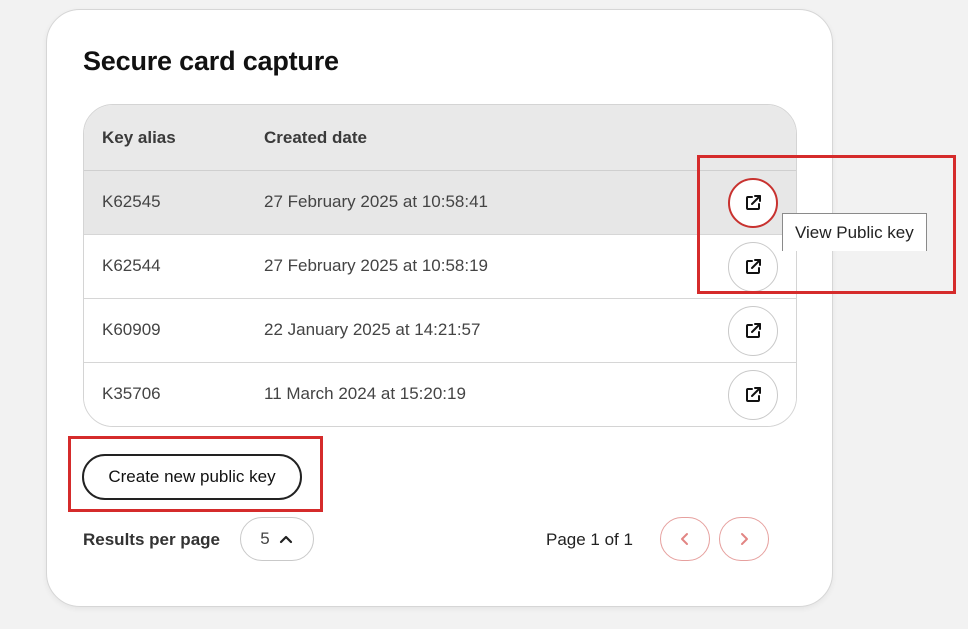  What do you see at coordinates (151, 539) in the screenshot?
I see `results-per-page-label: Results per page` at bounding box center [151, 539].